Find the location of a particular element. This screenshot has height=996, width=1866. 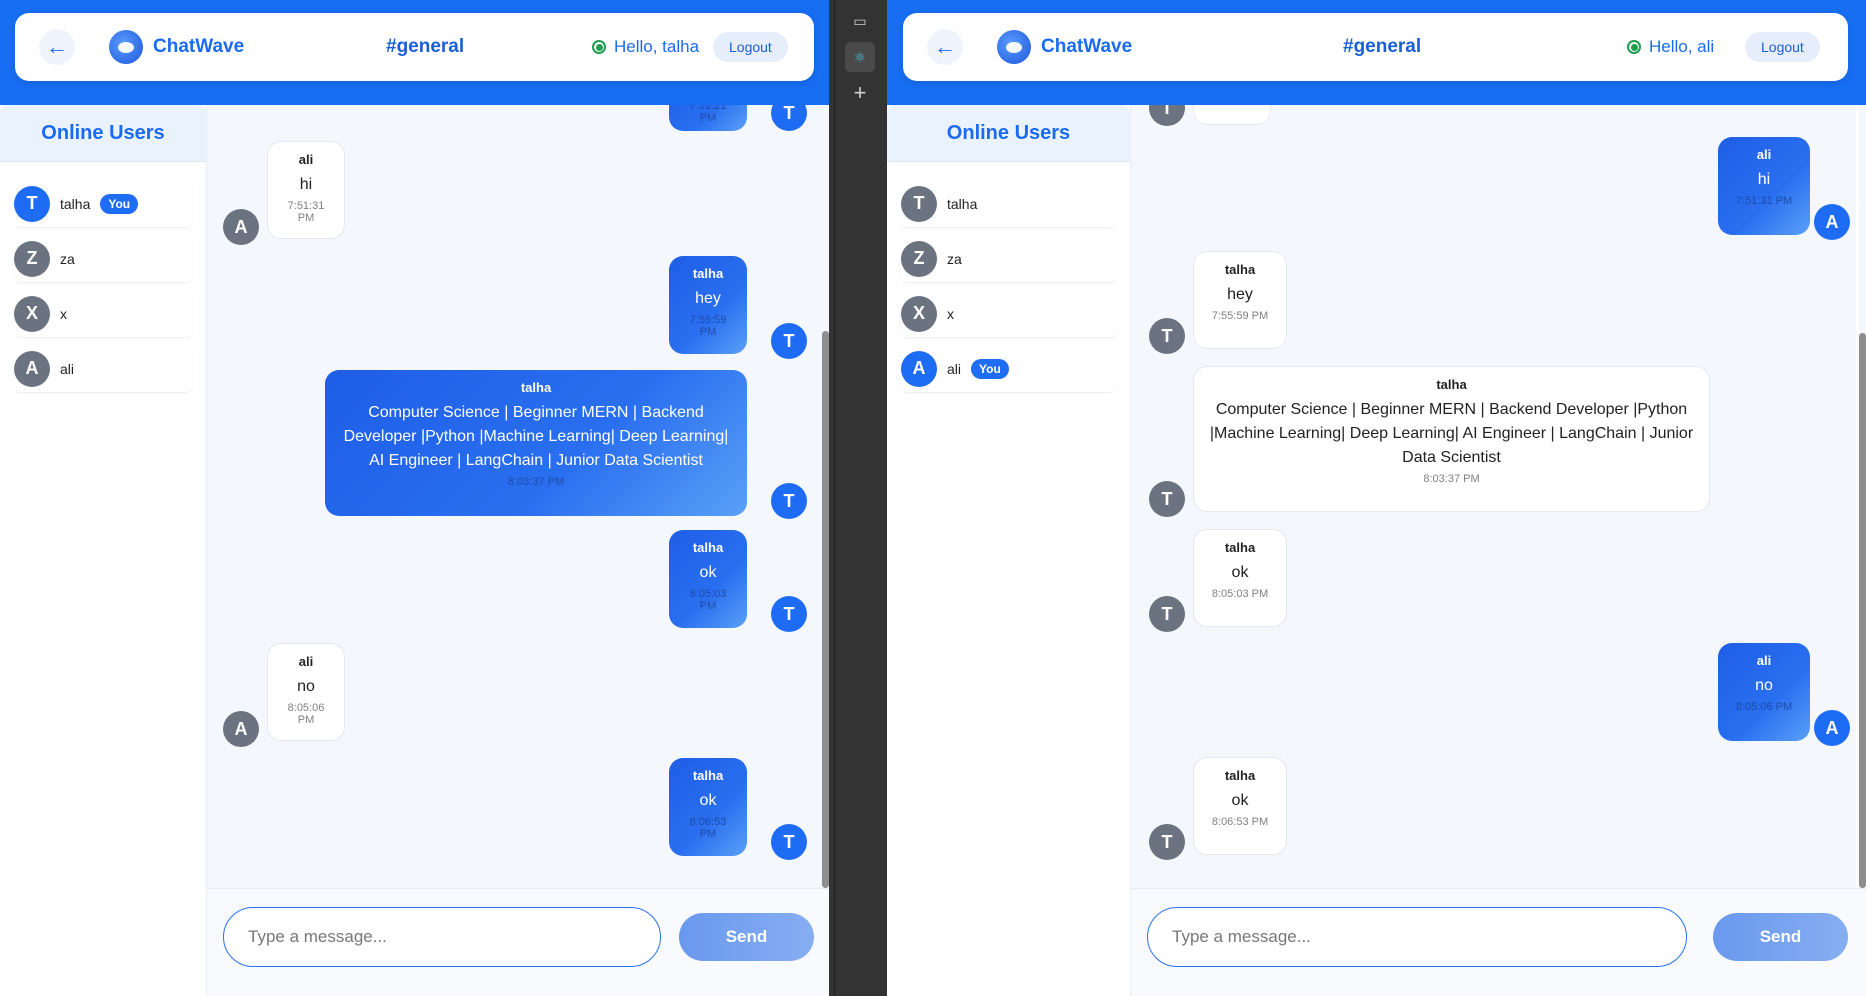

user-item: Ttalha is located at coordinates (1008, 204).